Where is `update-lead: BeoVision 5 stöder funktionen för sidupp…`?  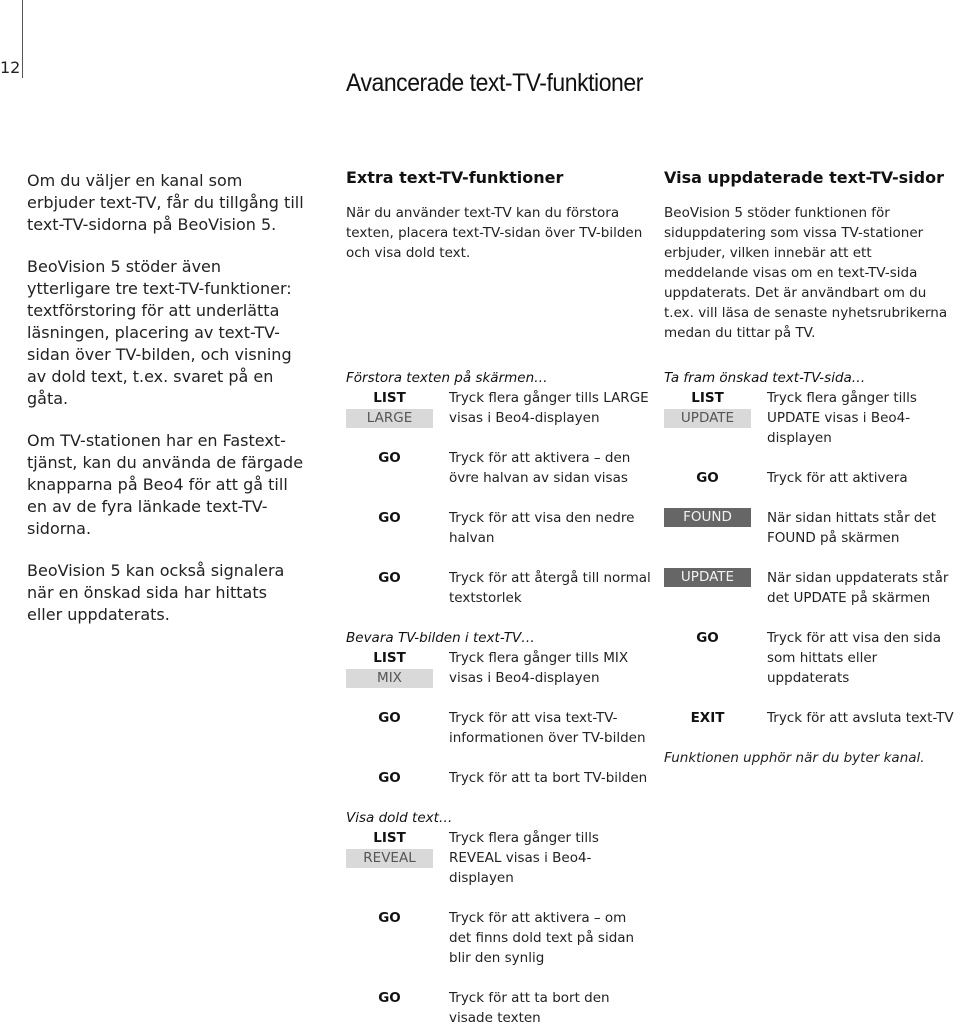
update-lead: BeoVision 5 stöder funktionen för sidupp… is located at coordinates (806, 273).